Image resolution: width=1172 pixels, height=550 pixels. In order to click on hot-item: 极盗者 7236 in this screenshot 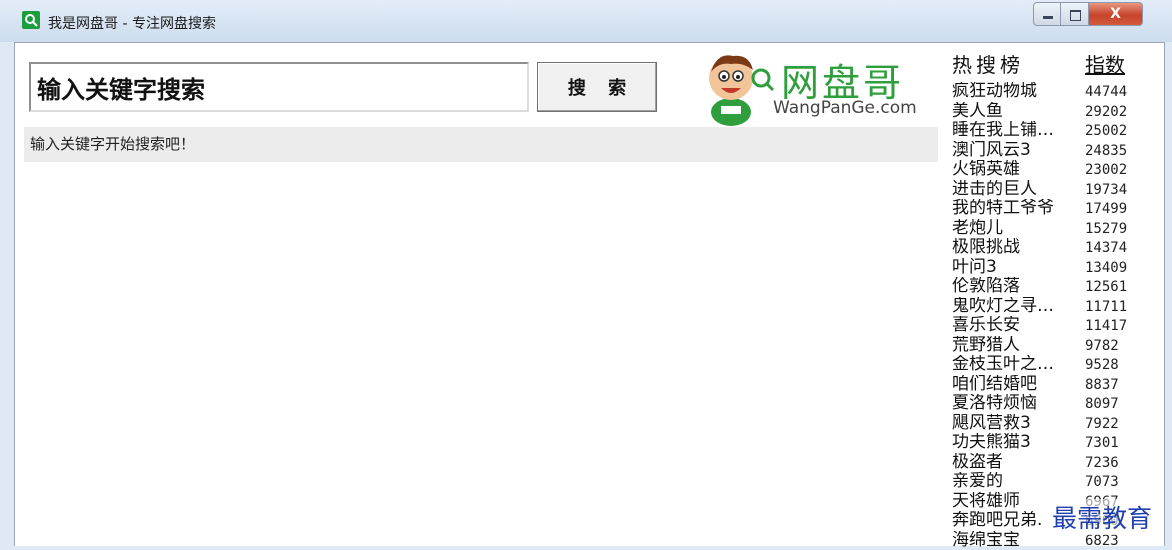, I will do `click(1057, 463)`.